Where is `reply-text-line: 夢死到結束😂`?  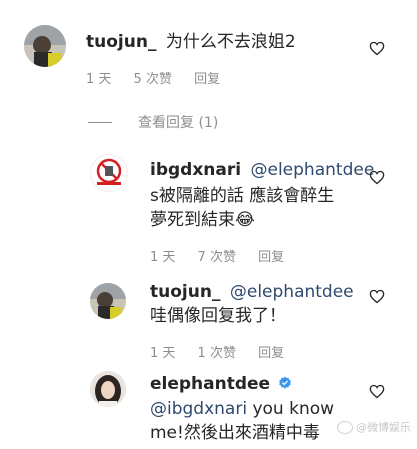
reply-text-line: 夢死到結束😂 is located at coordinates (202, 220).